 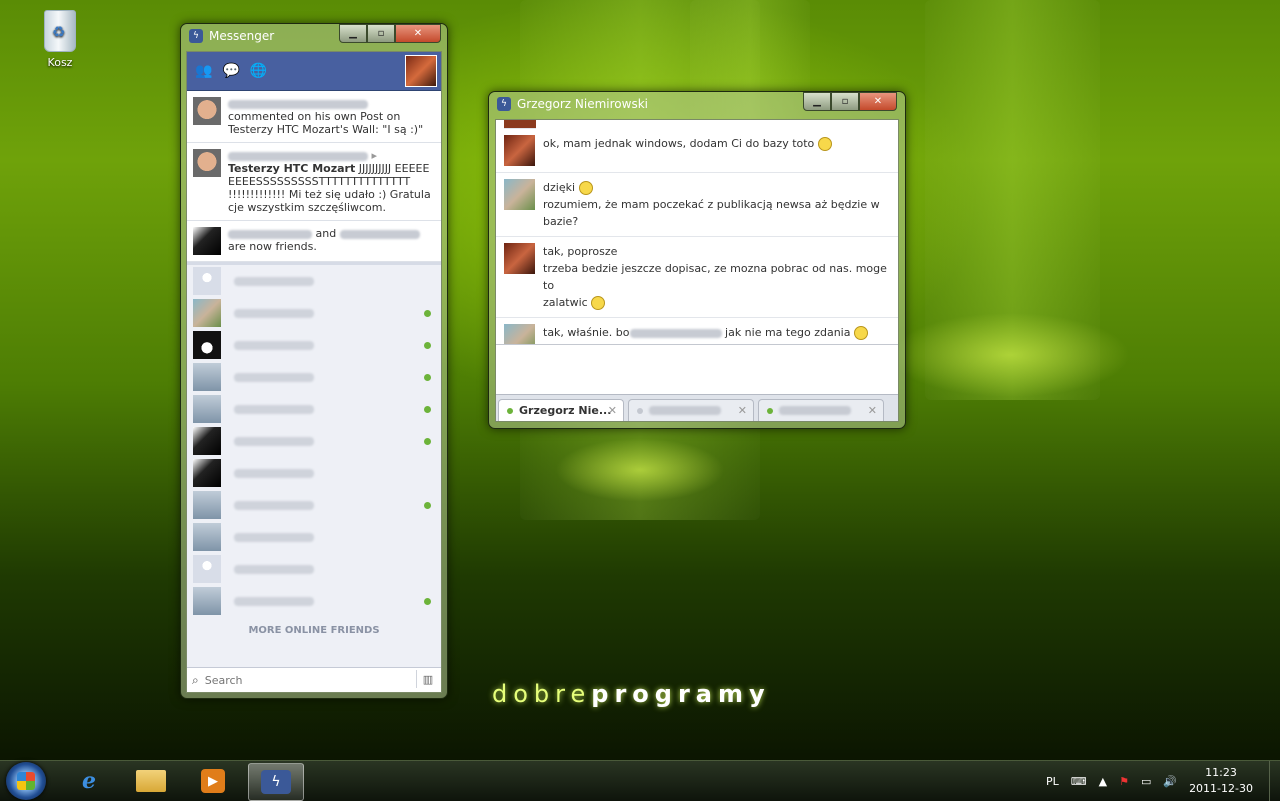 What do you see at coordinates (151, 781) in the screenshot?
I see `windows-explorer-icon` at bounding box center [151, 781].